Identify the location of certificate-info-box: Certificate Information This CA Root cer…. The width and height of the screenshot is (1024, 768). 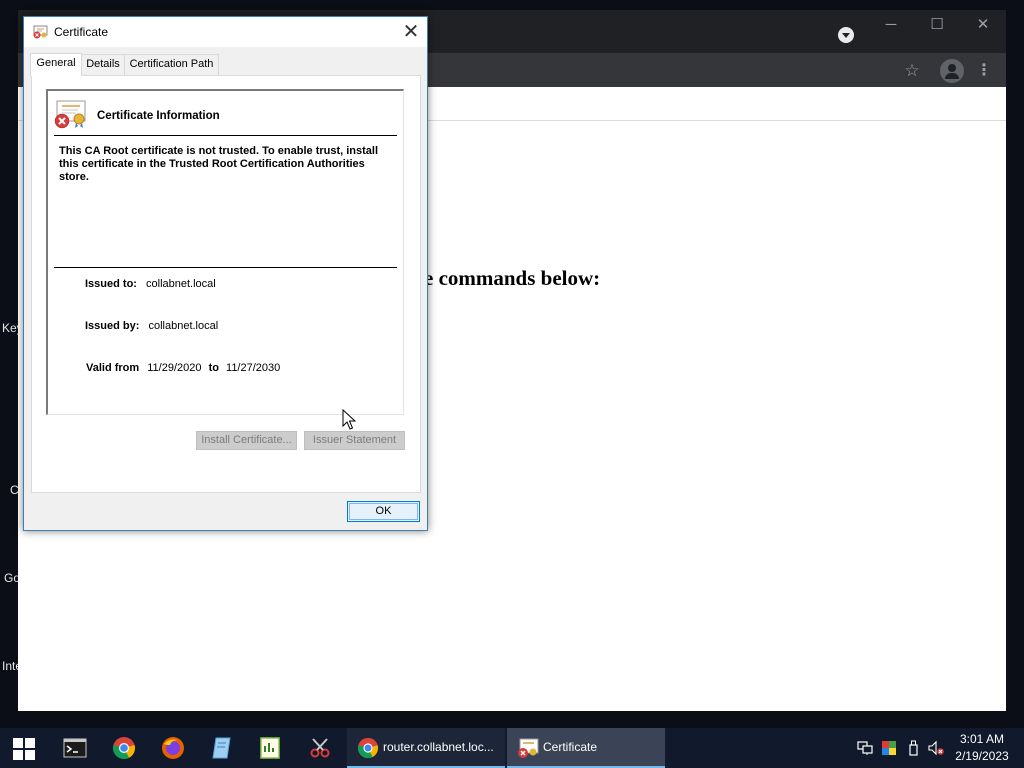
(225, 252).